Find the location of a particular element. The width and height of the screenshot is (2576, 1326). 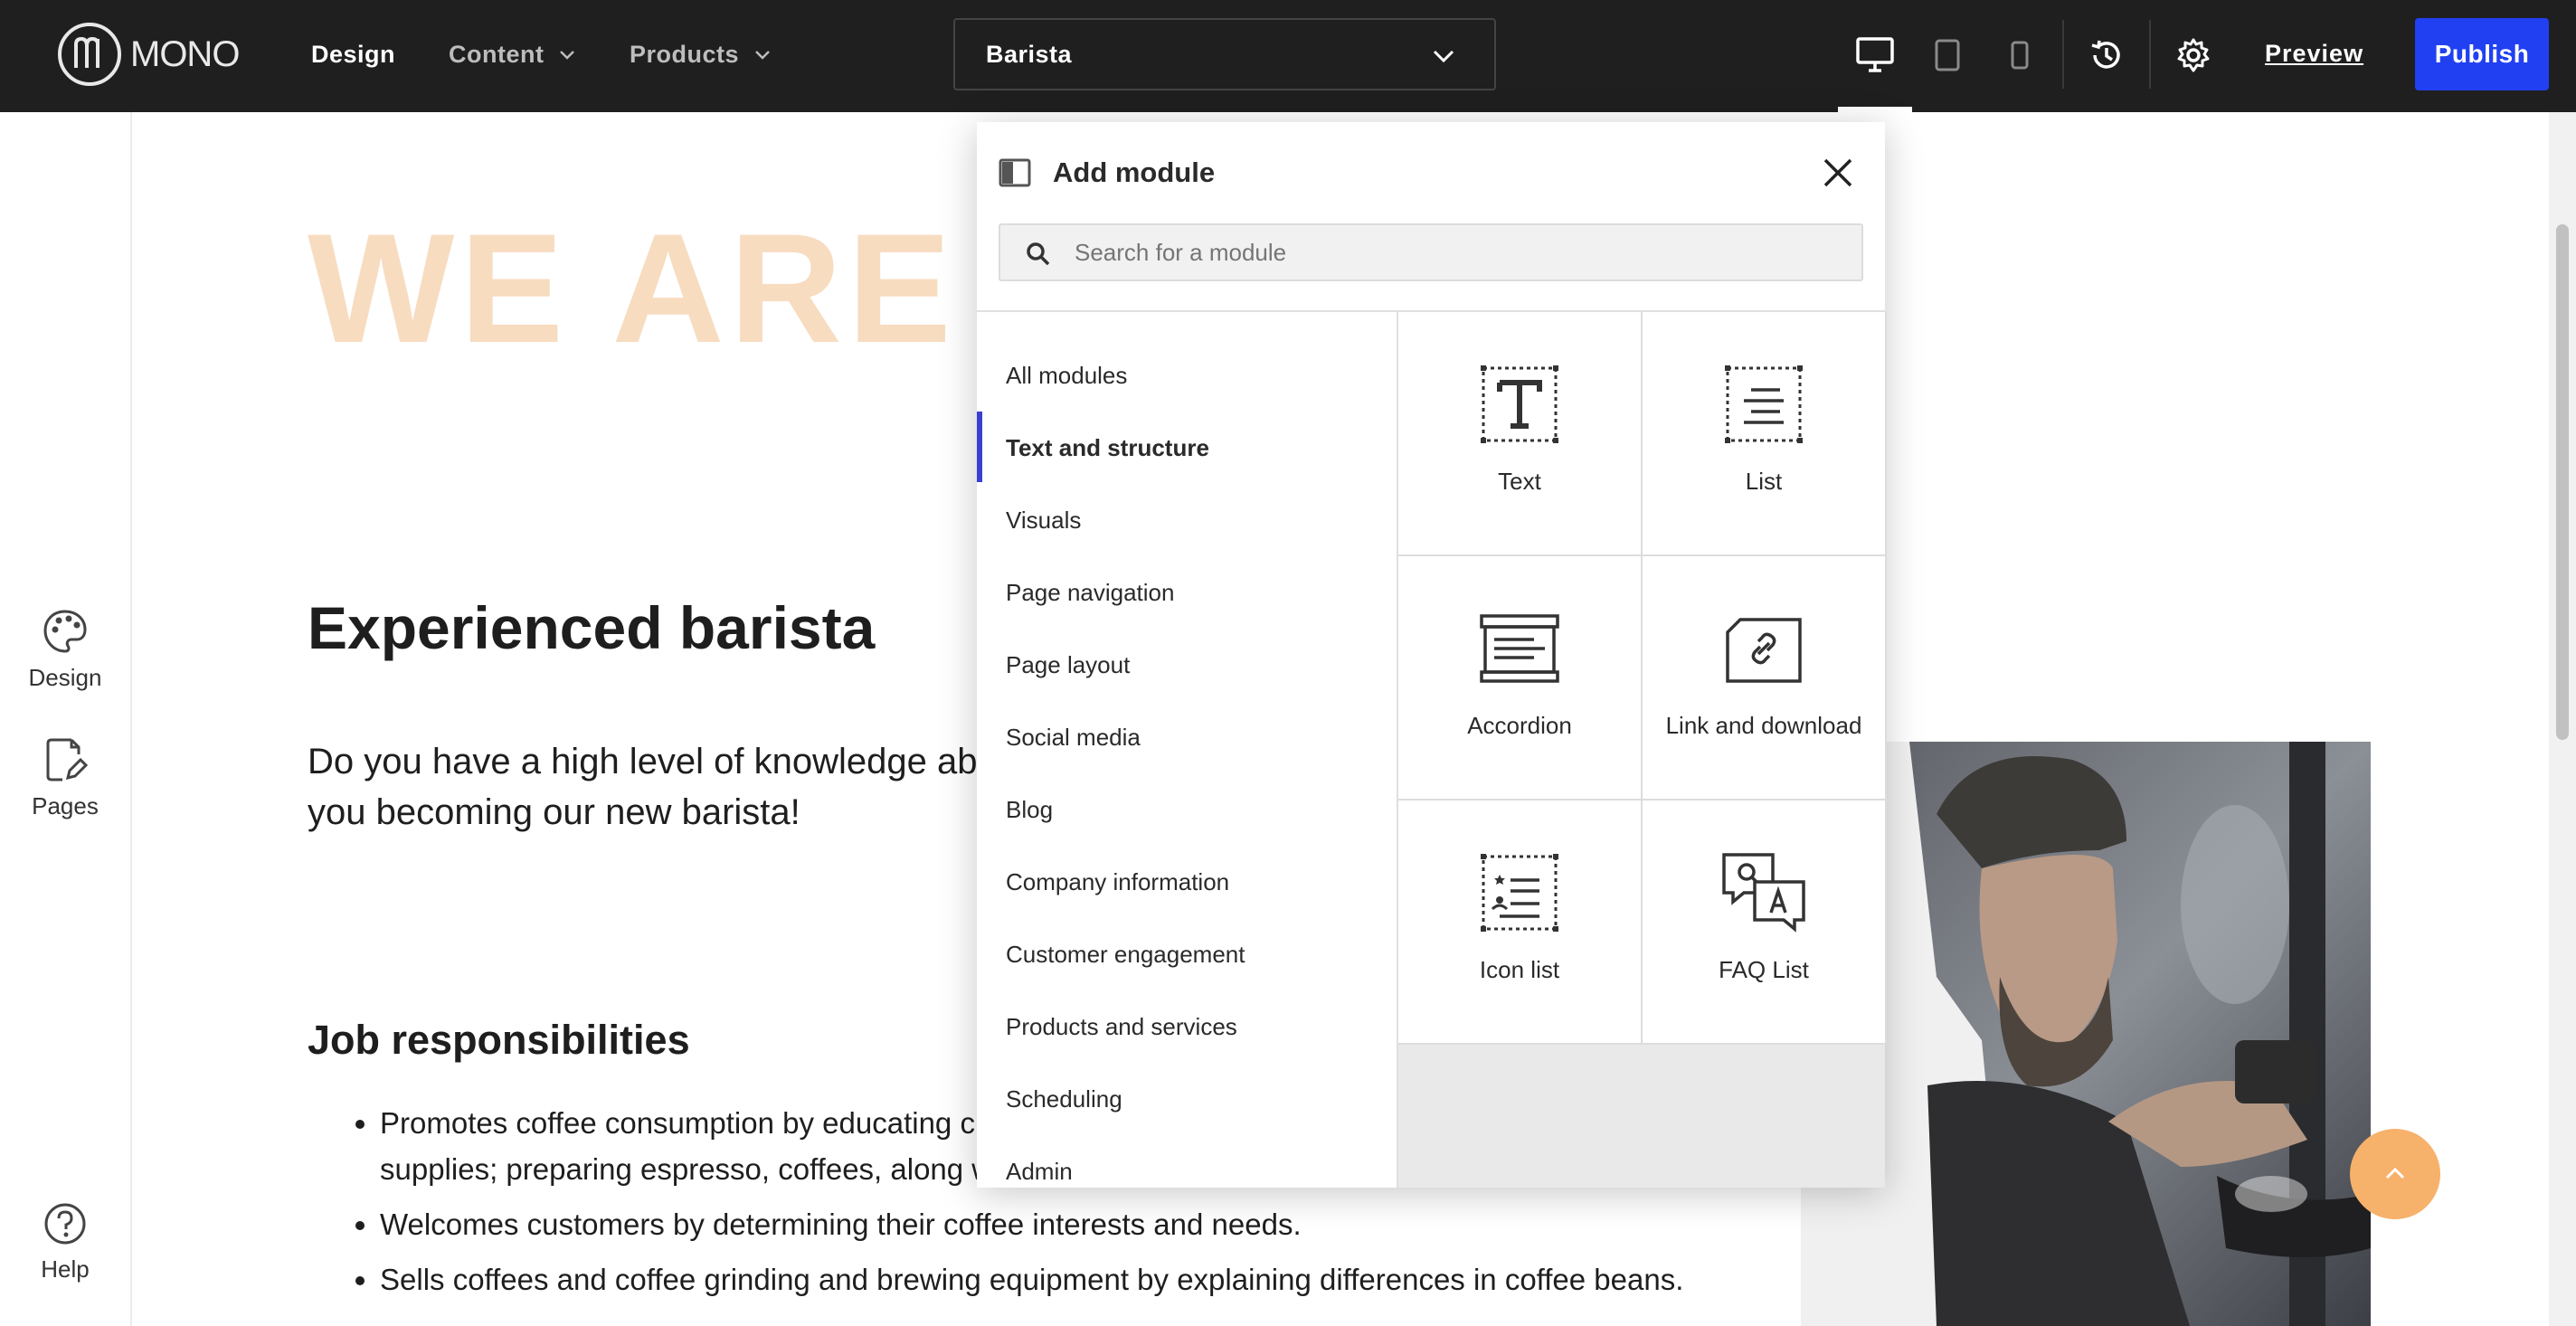

palette-icon is located at coordinates (65, 632).